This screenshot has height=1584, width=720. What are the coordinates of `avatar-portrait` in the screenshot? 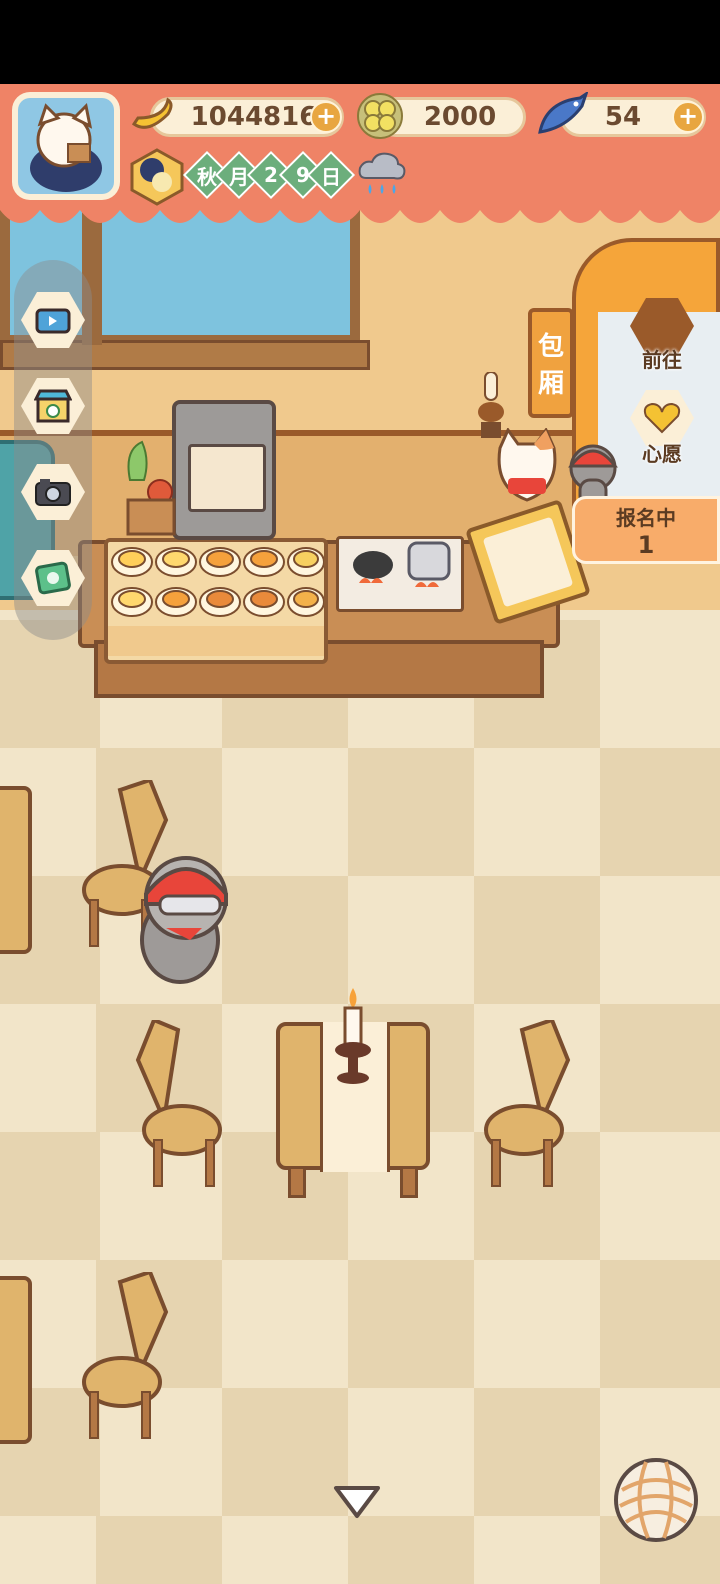 It's located at (66, 146).